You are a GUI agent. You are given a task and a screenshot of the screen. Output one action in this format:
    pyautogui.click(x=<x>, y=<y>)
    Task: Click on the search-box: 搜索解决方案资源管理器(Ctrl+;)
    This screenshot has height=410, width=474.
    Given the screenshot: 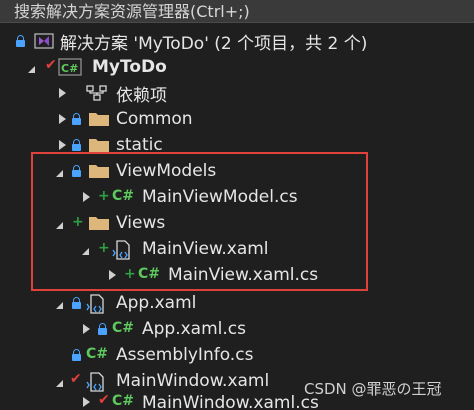 What is the action you would take?
    pyautogui.click(x=237, y=11)
    